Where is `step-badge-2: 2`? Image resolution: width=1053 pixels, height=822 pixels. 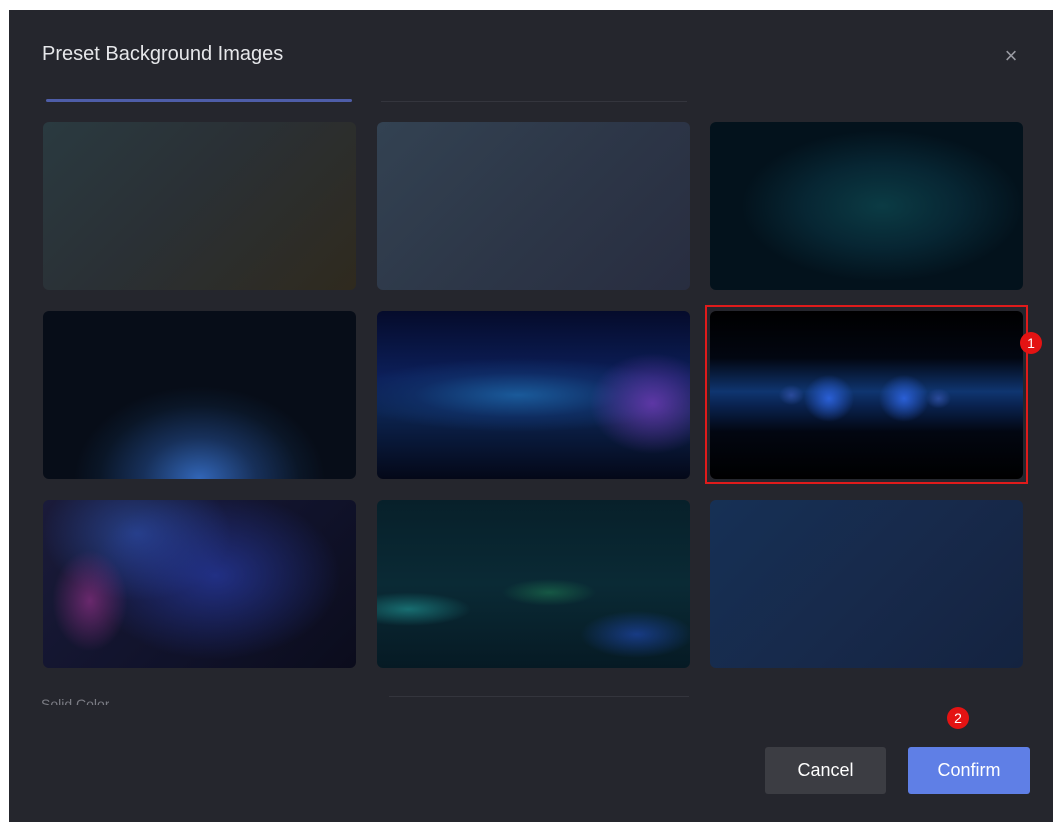
step-badge-2: 2 is located at coordinates (958, 718).